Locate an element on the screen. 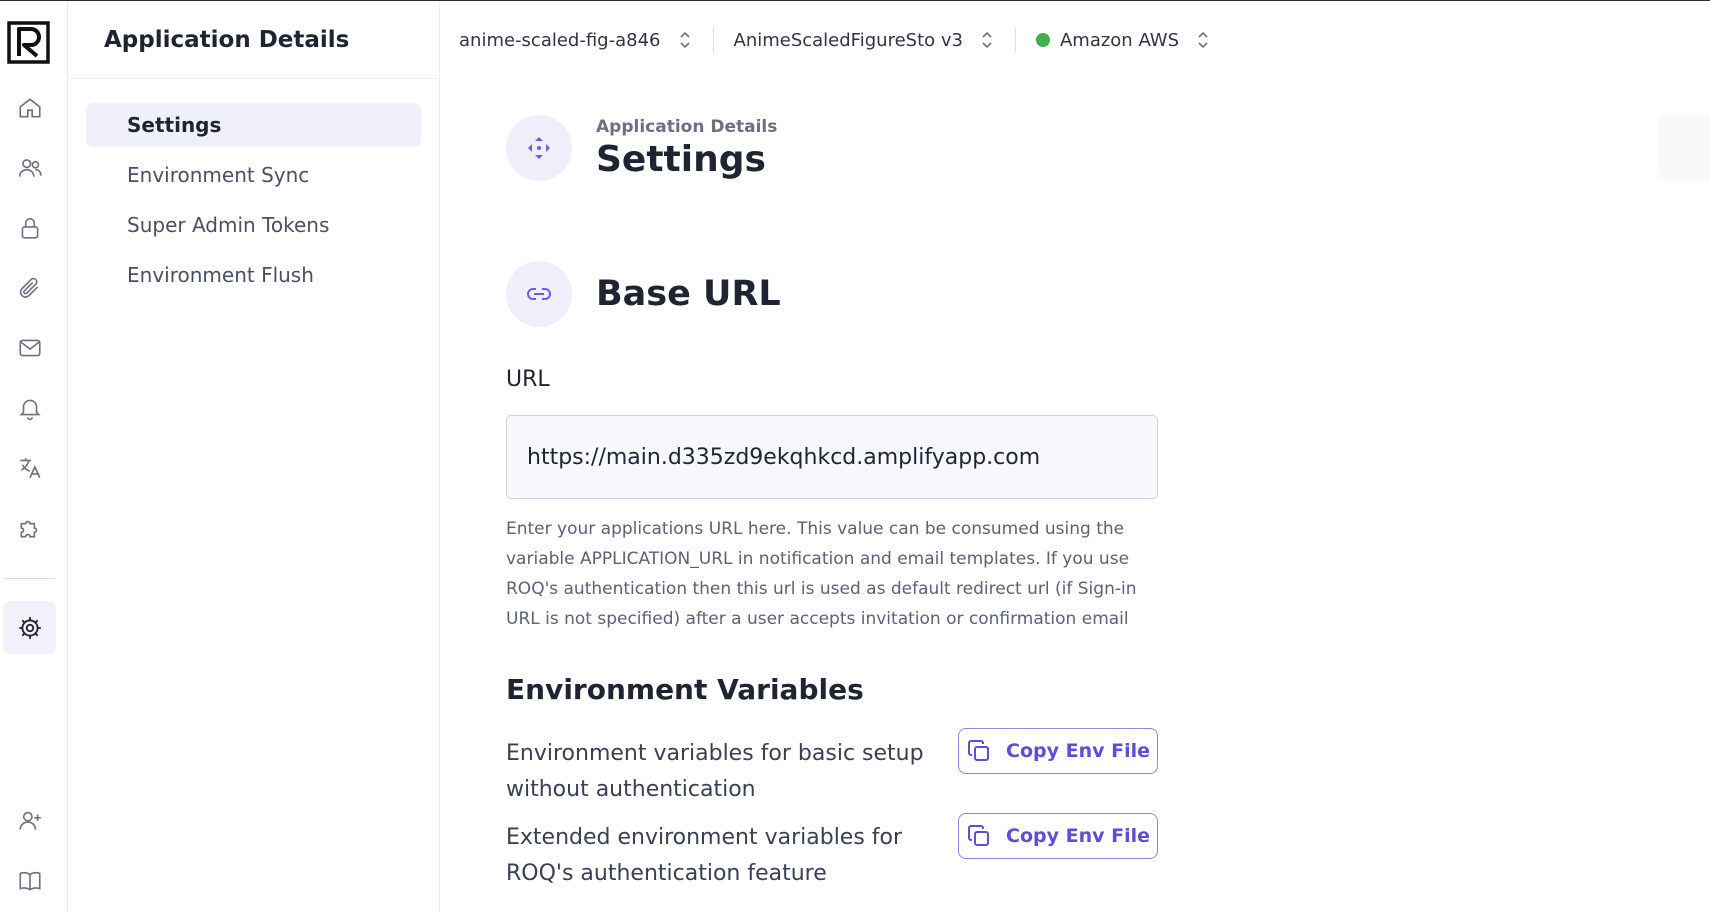 The height and width of the screenshot is (912, 1710). environment-status-dot is located at coordinates (1042, 40).